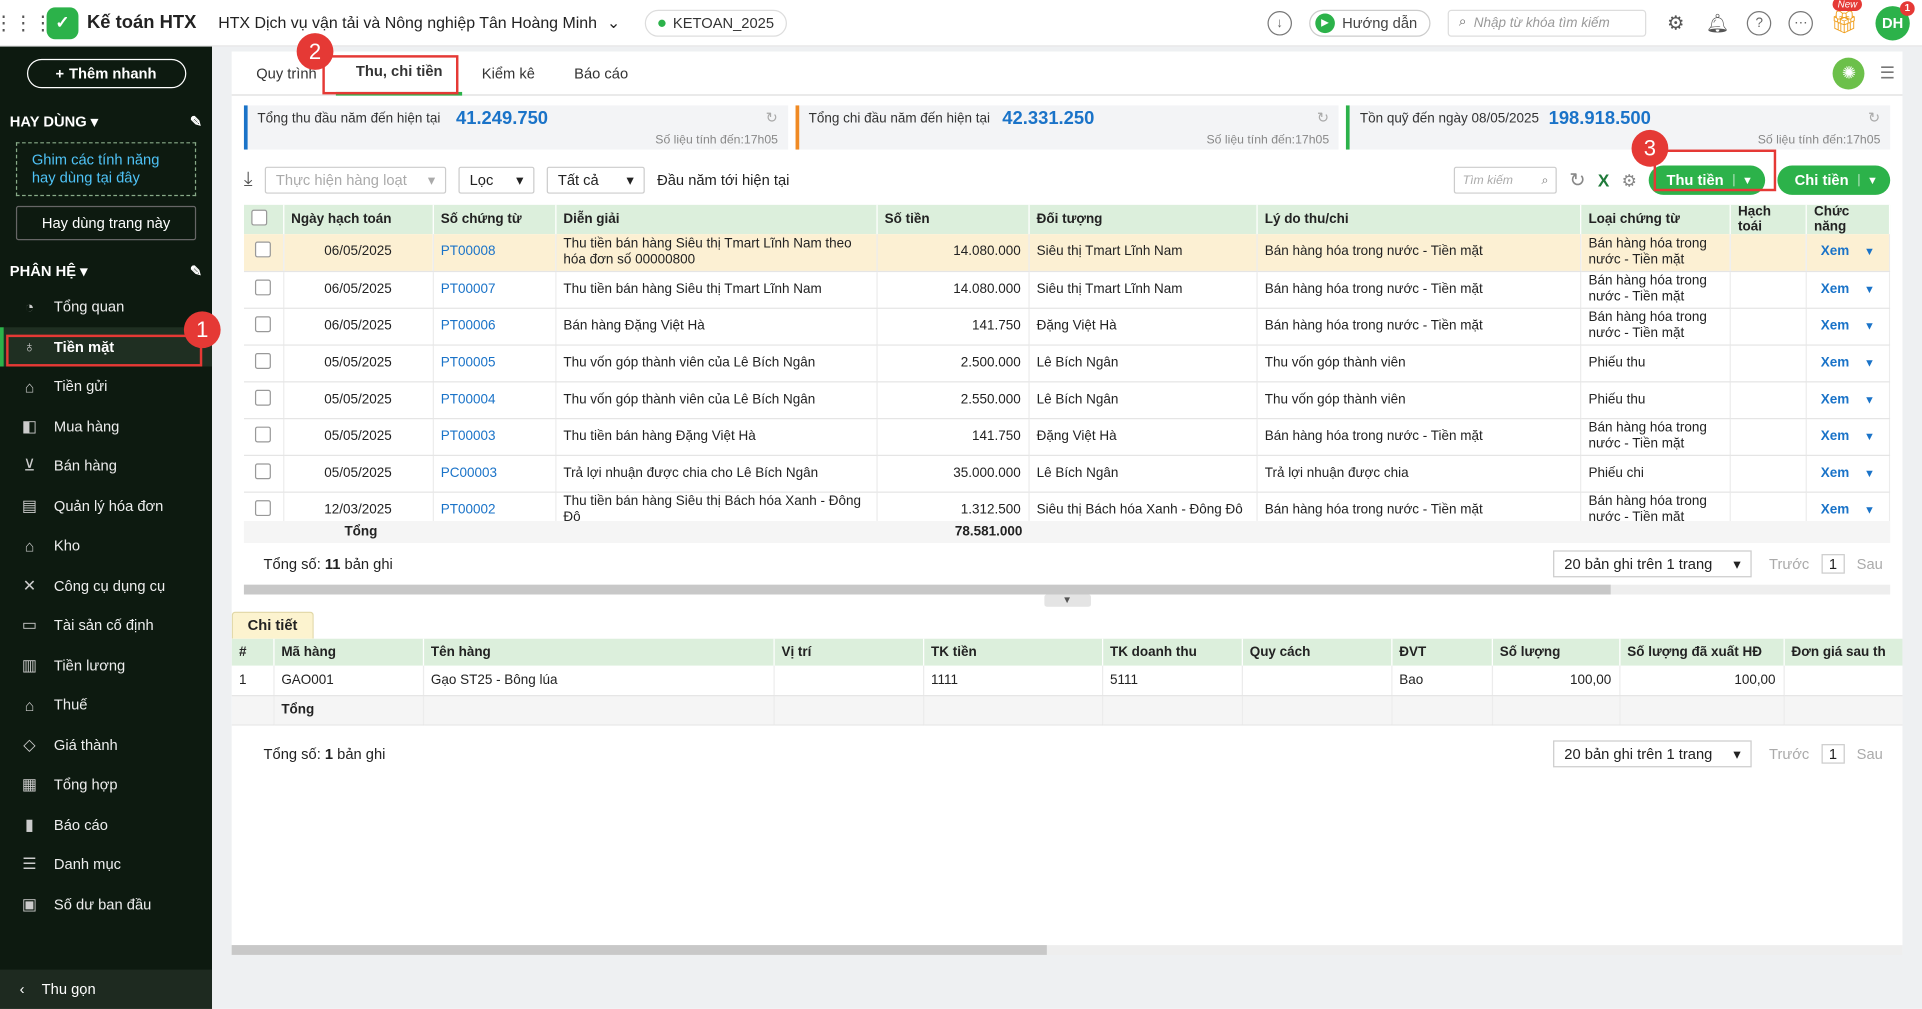 This screenshot has height=1009, width=1922. I want to click on tab-detail: Chi tiết, so click(272, 625).